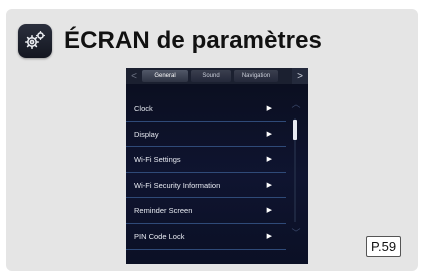  What do you see at coordinates (211, 76) in the screenshot?
I see `tab-sound: Sound` at bounding box center [211, 76].